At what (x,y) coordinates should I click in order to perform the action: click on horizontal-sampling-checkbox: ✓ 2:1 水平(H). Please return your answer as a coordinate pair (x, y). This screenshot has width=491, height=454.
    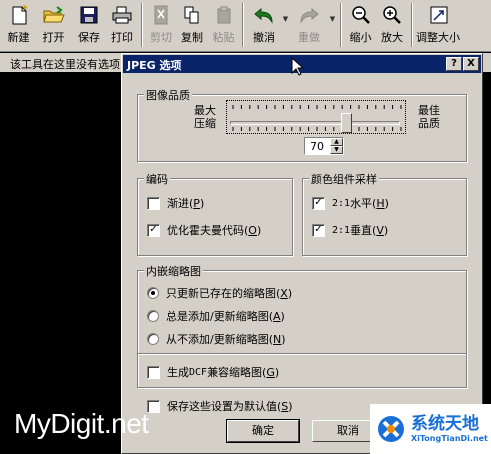
    Looking at the image, I should click on (350, 203).